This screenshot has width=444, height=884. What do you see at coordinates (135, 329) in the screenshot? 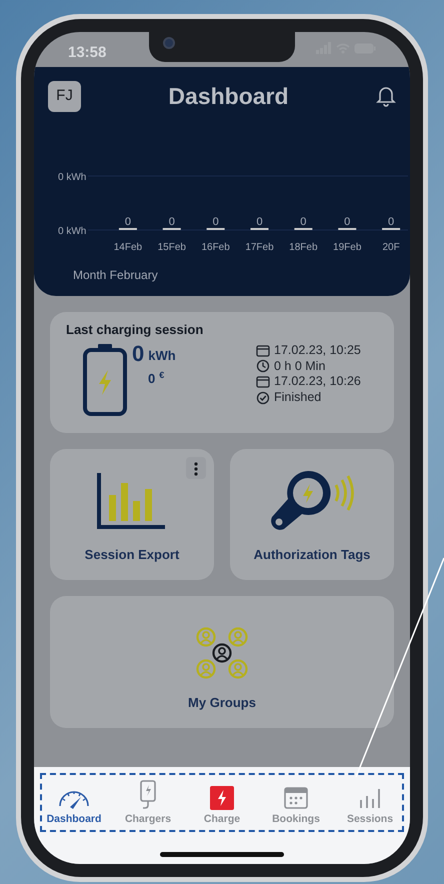
I see `section-title: Last charging session` at bounding box center [135, 329].